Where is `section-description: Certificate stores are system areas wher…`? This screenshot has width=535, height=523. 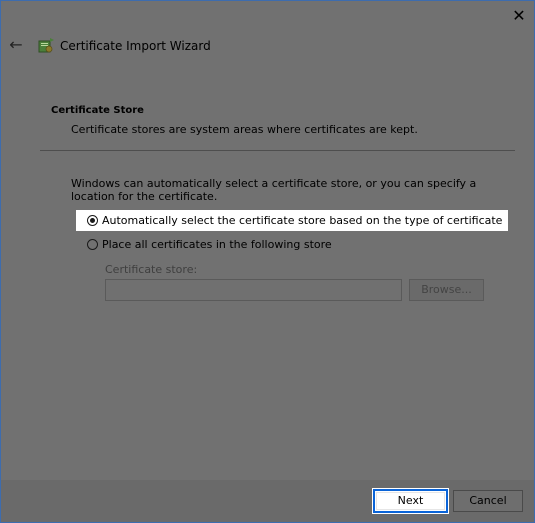 section-description: Certificate stores are system areas wher… is located at coordinates (244, 129).